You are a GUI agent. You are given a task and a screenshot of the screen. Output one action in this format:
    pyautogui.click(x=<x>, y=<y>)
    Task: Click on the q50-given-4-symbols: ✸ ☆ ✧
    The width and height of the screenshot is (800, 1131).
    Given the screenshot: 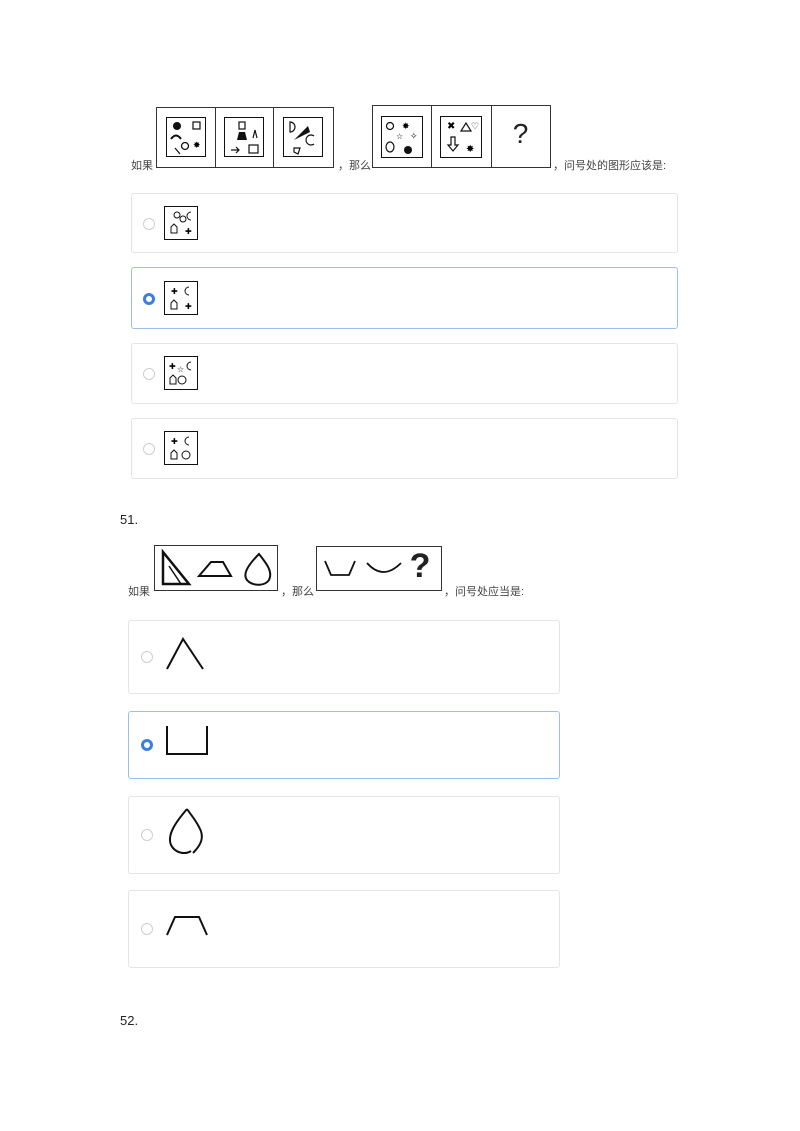 What is the action you would take?
    pyautogui.click(x=401, y=137)
    